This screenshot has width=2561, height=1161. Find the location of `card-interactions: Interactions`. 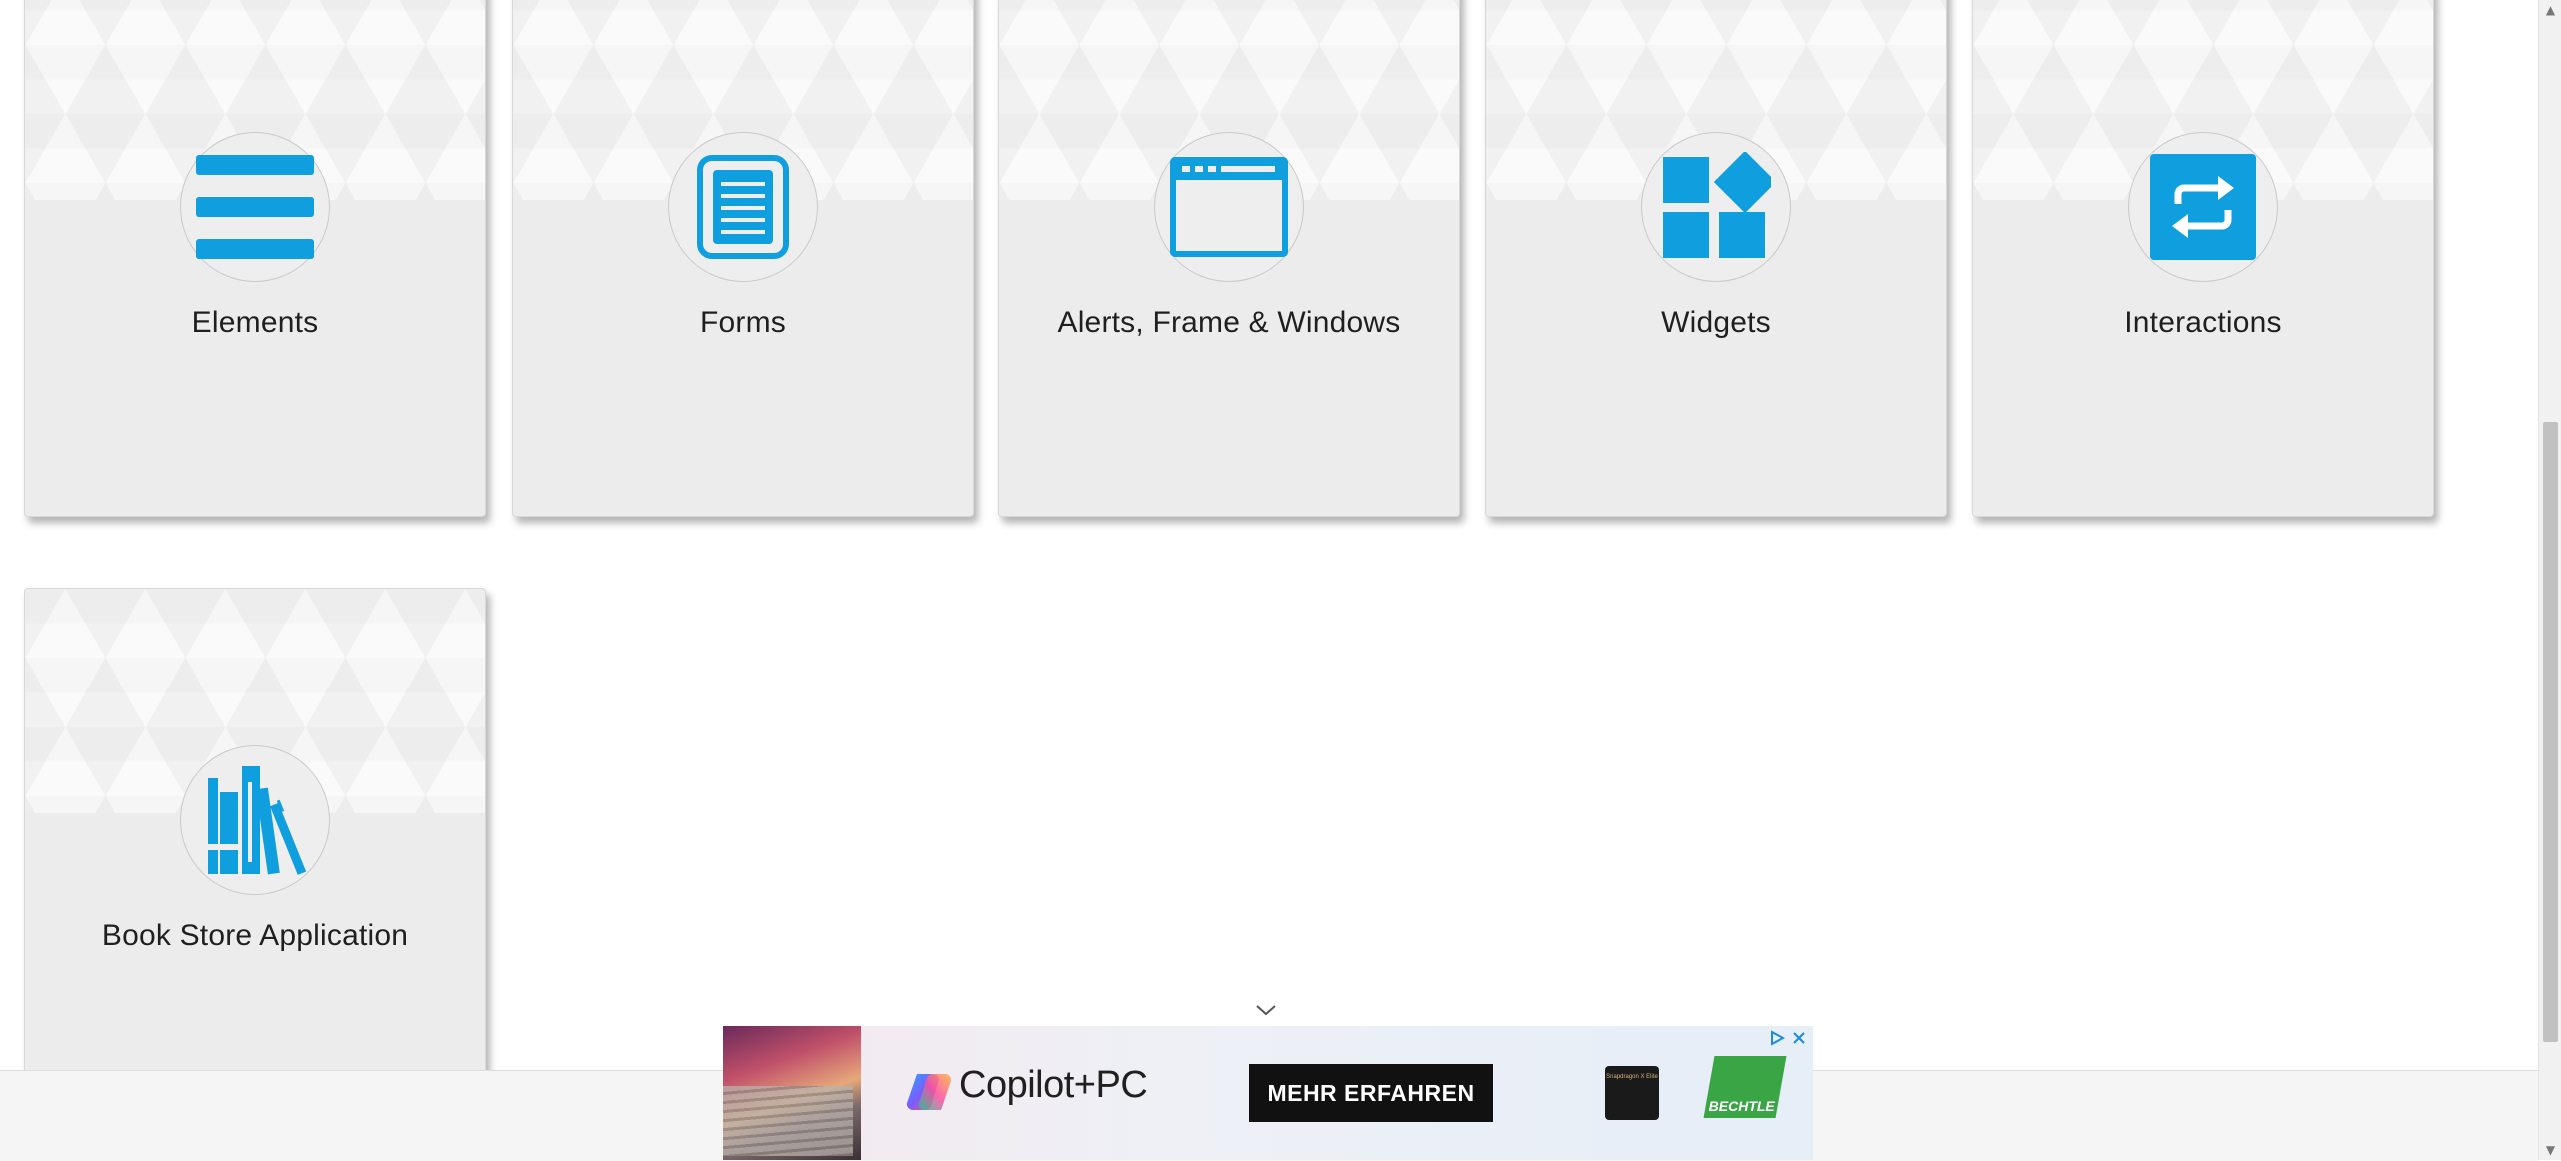

card-interactions: Interactions is located at coordinates (2203, 258).